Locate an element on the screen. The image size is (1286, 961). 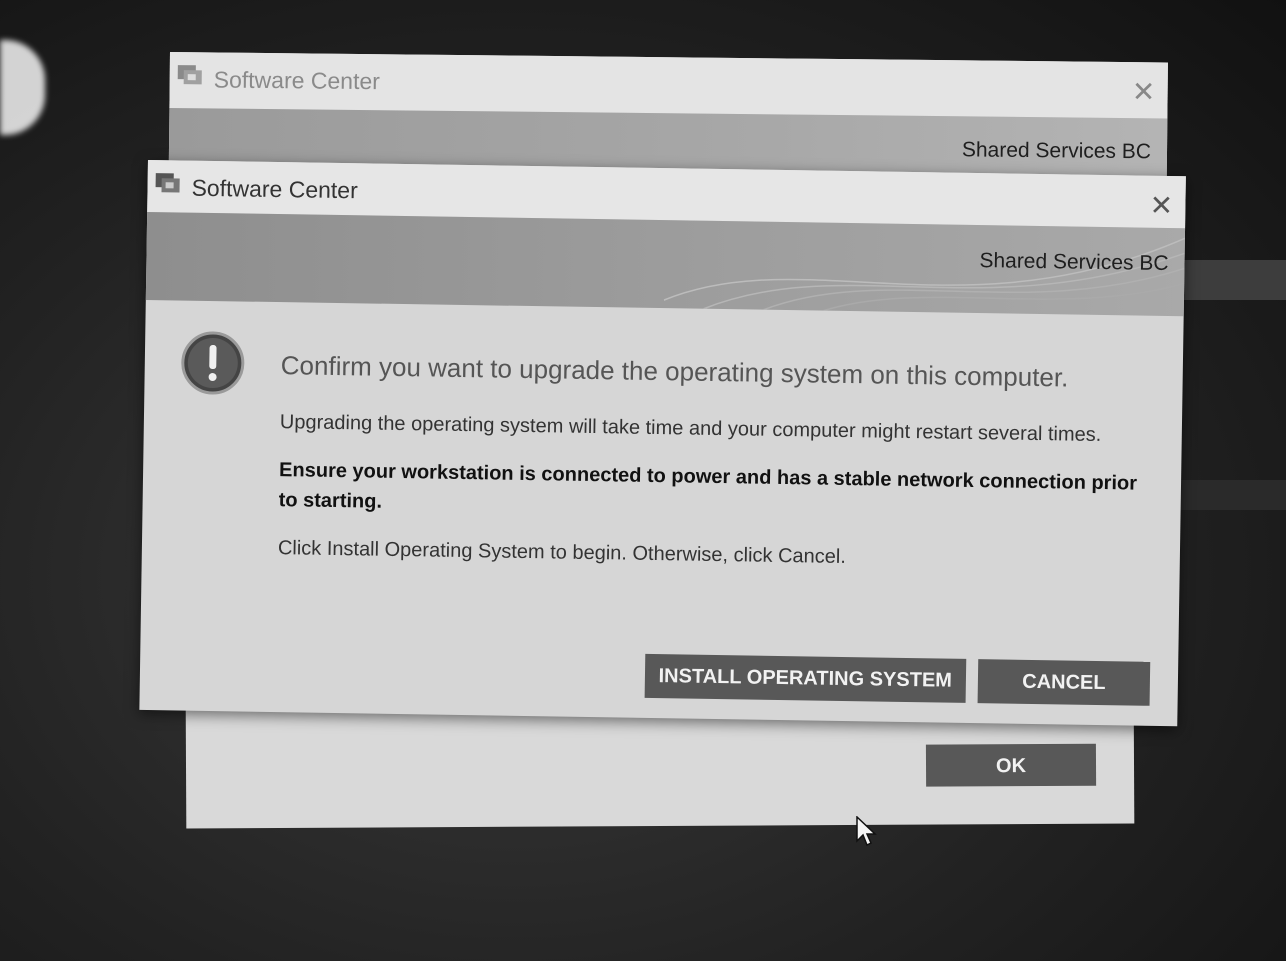
install-operating-system-button: INSTALL OPERATING SYSTEM is located at coordinates (805, 678).